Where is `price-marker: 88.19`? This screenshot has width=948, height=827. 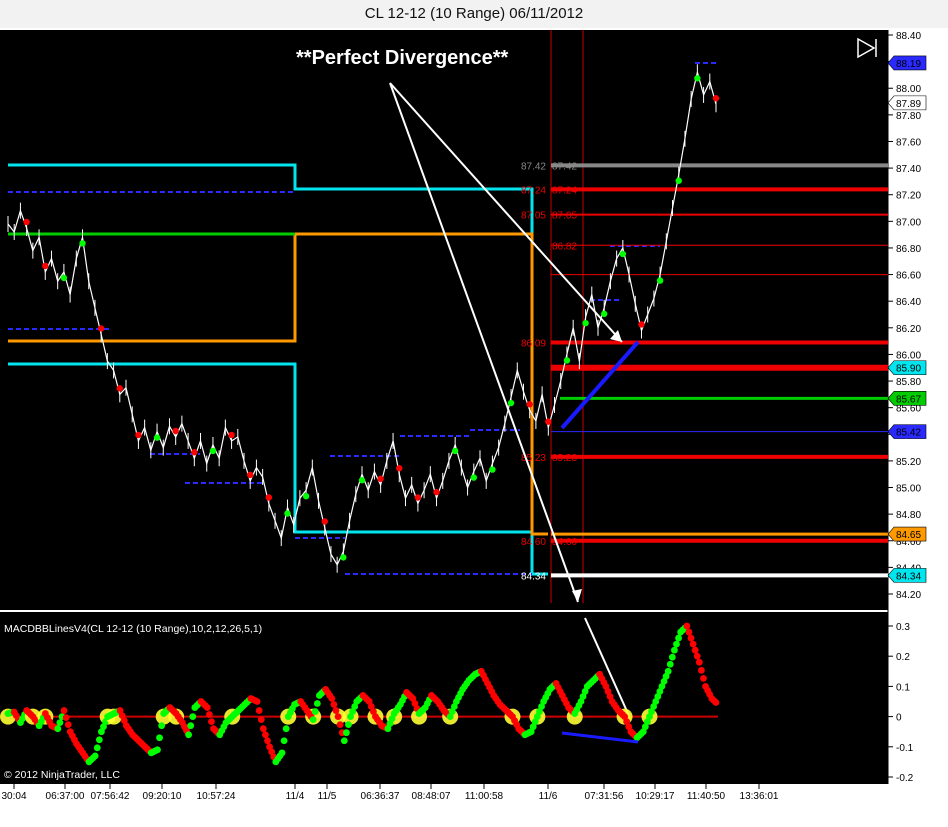
price-marker: 88.19 is located at coordinates (907, 63).